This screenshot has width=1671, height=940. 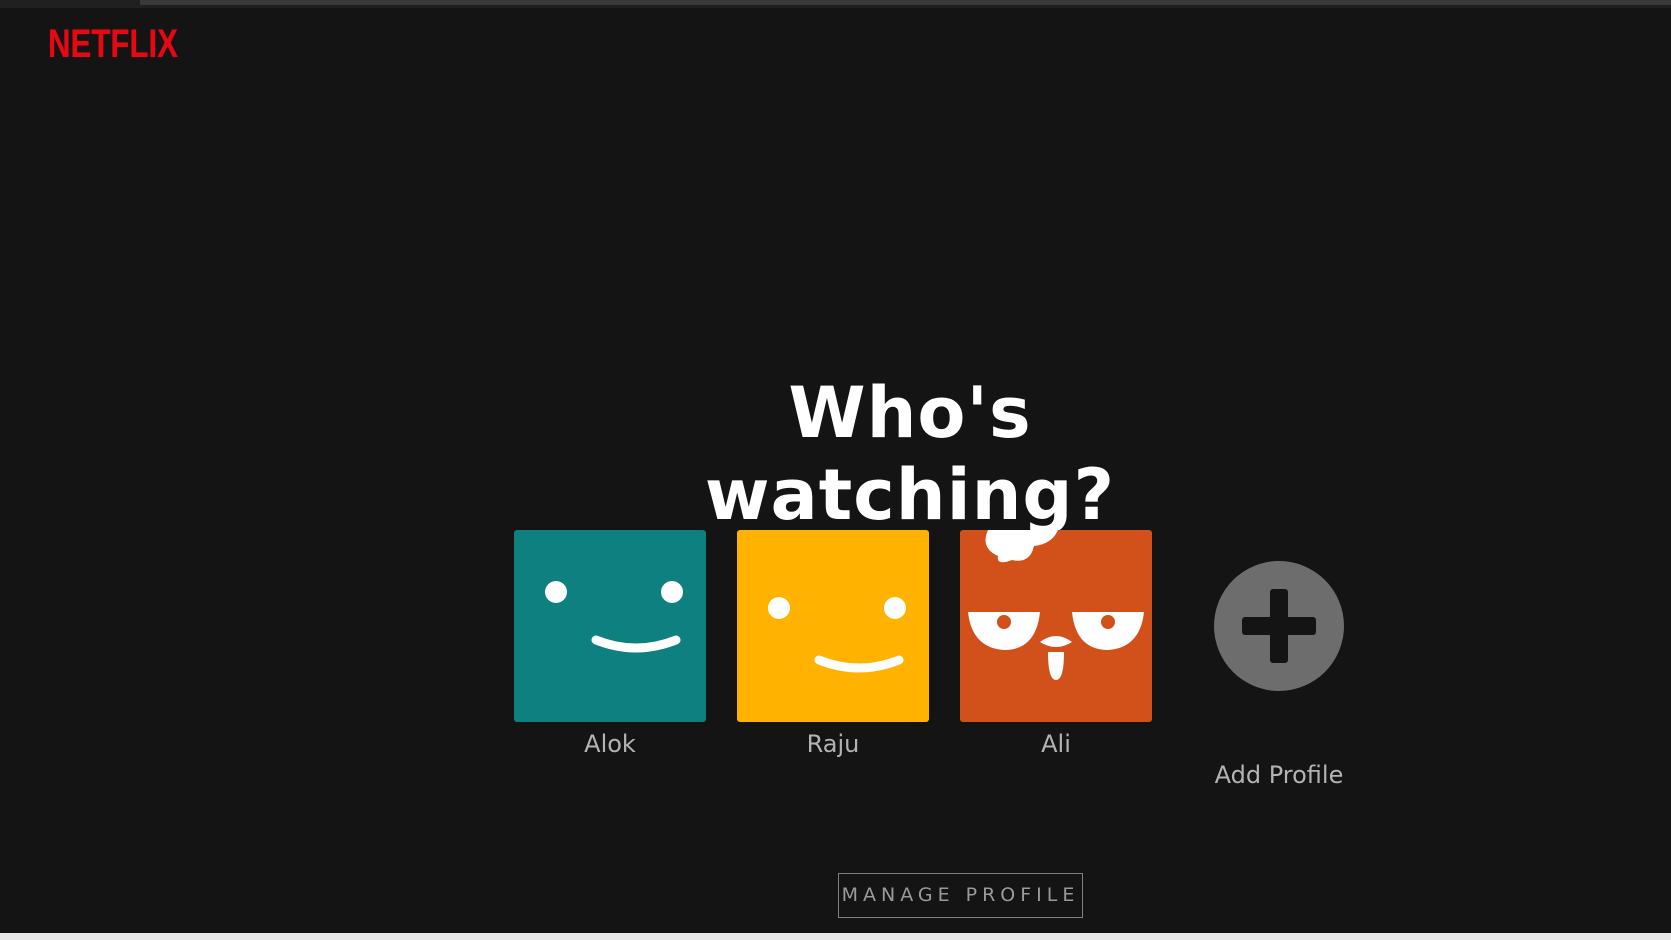 I want to click on plus-icon, so click(x=1279, y=626).